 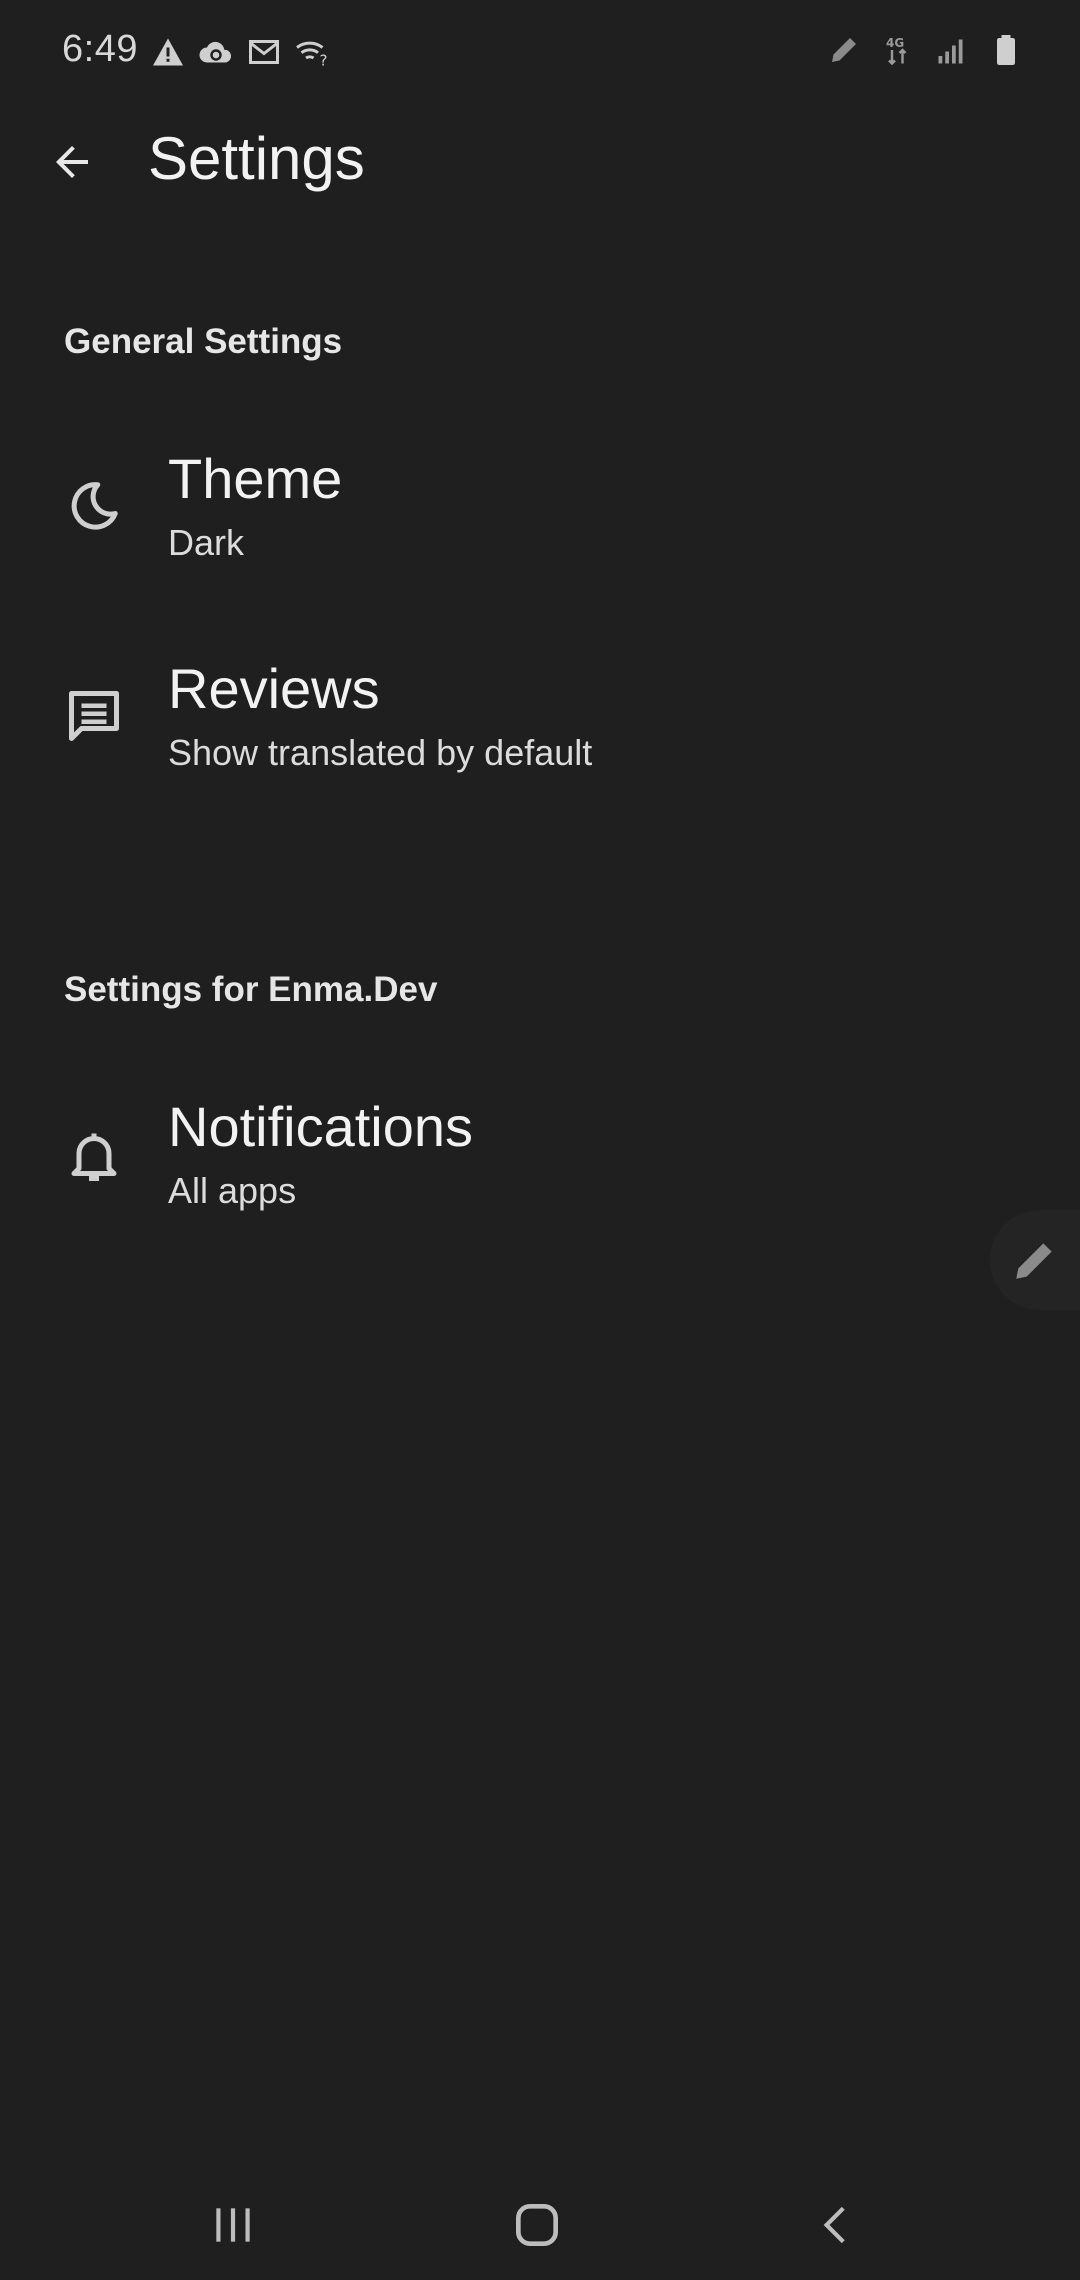 I want to click on message-icon, so click(x=94, y=716).